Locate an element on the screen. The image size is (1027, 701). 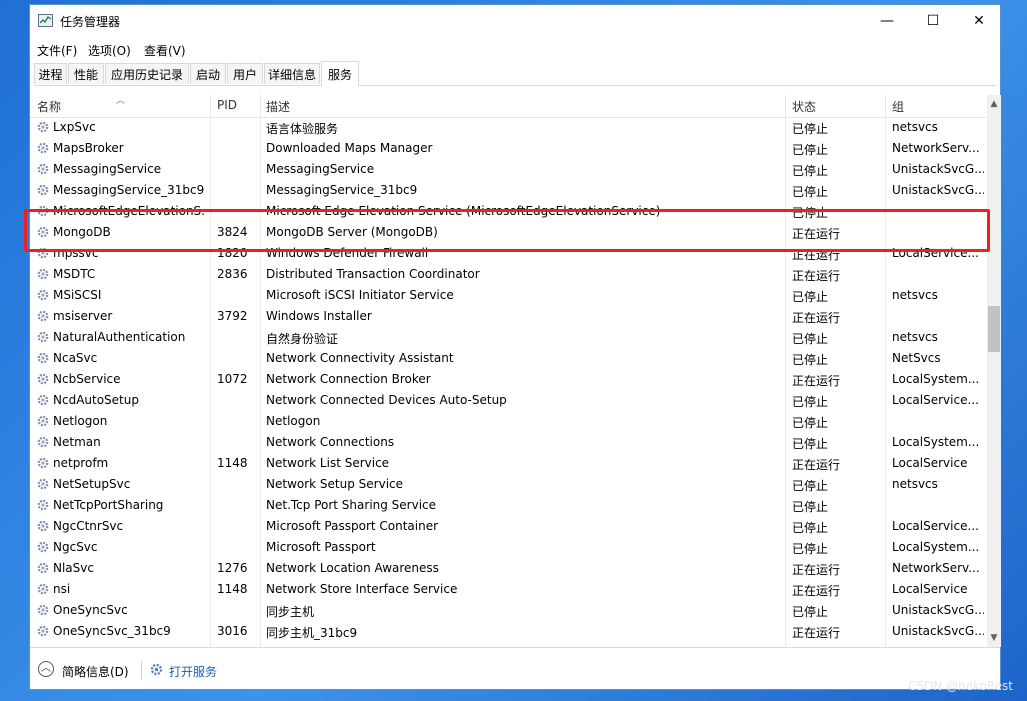
list-header: ︿ 名称 PID 描述 状态 组 is located at coordinates (508, 106).